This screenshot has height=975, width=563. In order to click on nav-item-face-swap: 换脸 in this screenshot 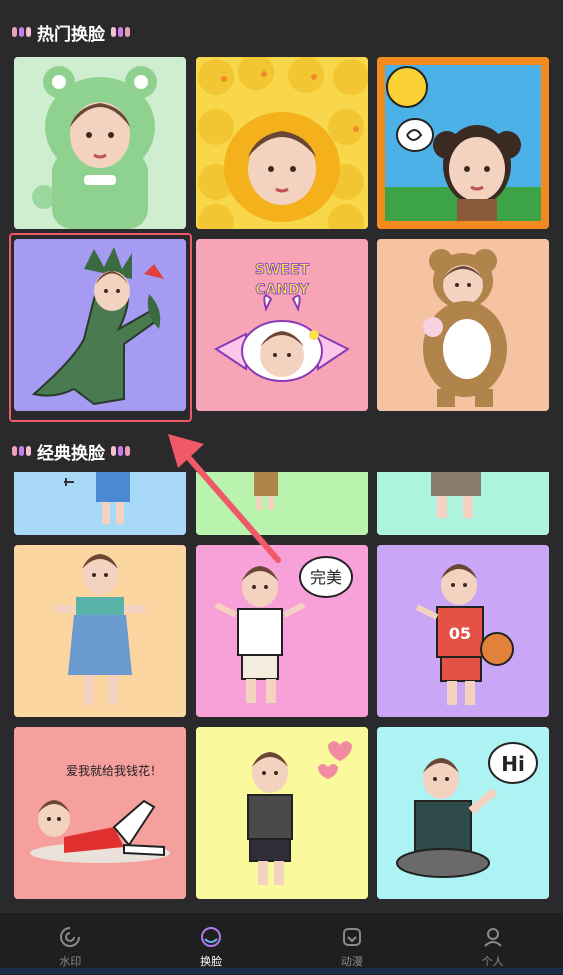, I will do `click(211, 942)`.